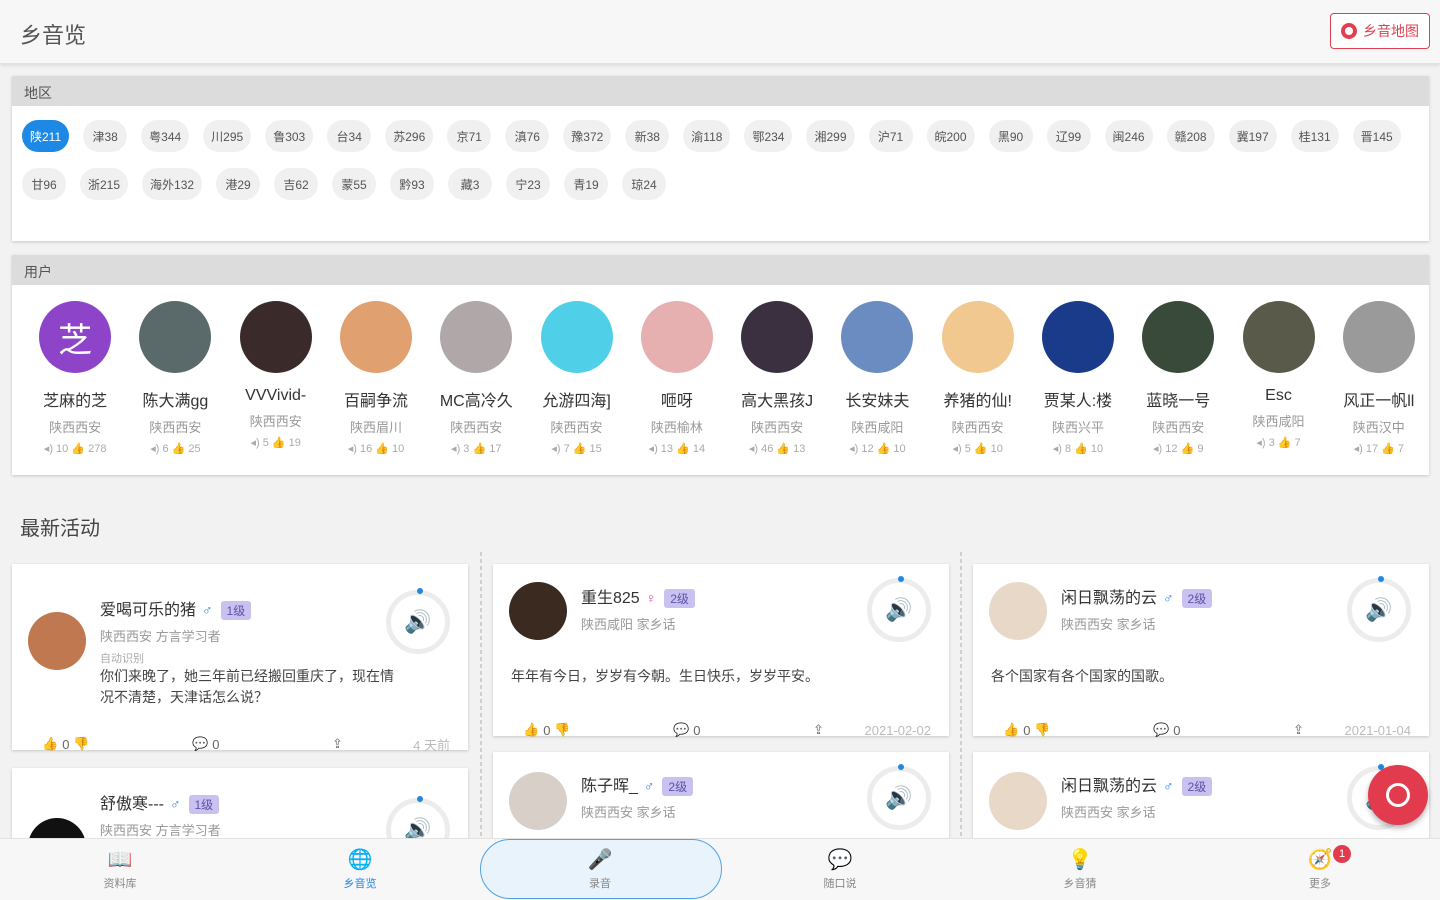 The width and height of the screenshot is (1440, 900). I want to click on user-item: 蓝晓一号 陕西西安 ◂) 12 👍 9, so click(1178, 378).